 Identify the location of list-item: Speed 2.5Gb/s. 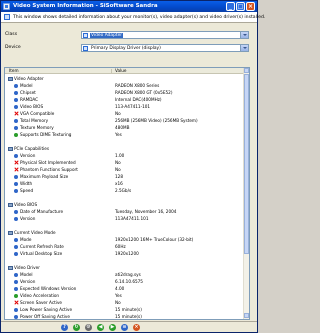
(127, 190).